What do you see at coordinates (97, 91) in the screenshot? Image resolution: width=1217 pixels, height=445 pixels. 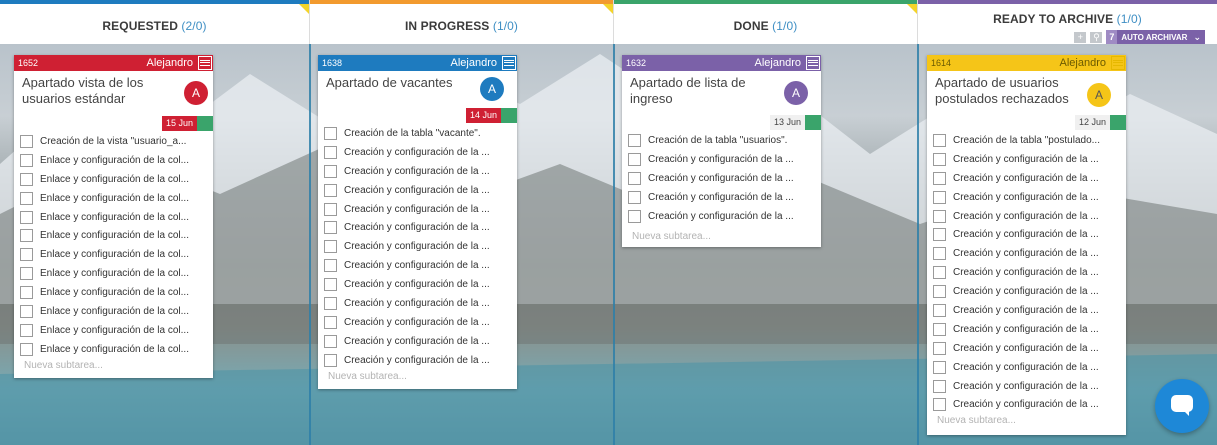 I see `card-title: Apartado vista de los usuarios estándar` at bounding box center [97, 91].